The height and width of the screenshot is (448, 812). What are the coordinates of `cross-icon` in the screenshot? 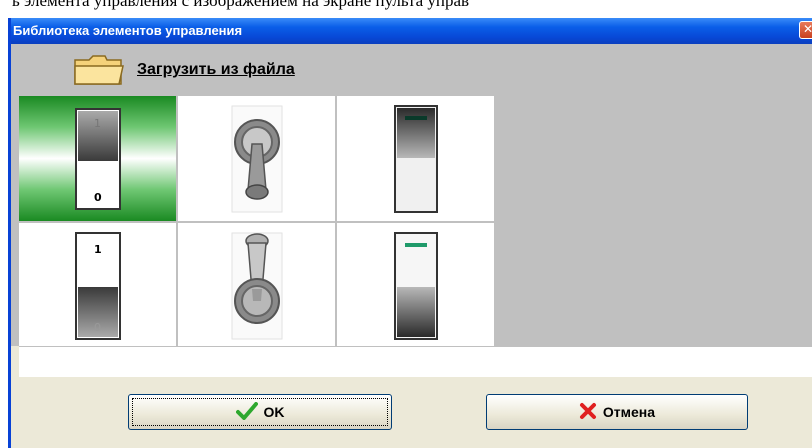 It's located at (588, 412).